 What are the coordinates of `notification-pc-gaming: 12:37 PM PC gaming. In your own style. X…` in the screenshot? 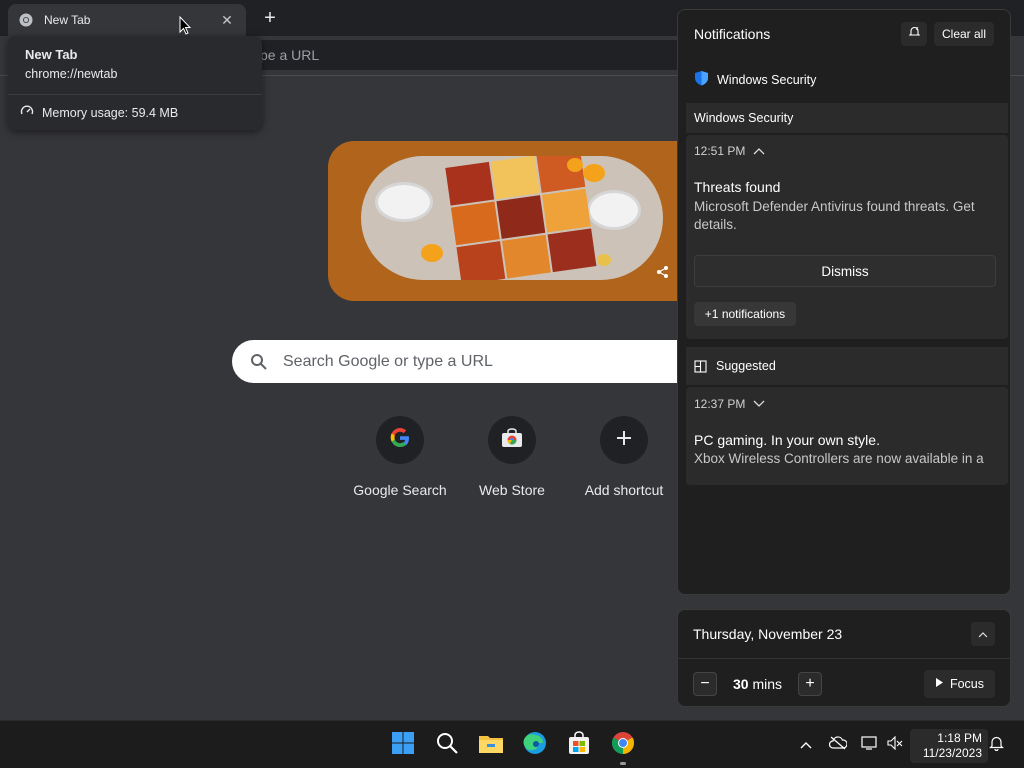 It's located at (847, 436).